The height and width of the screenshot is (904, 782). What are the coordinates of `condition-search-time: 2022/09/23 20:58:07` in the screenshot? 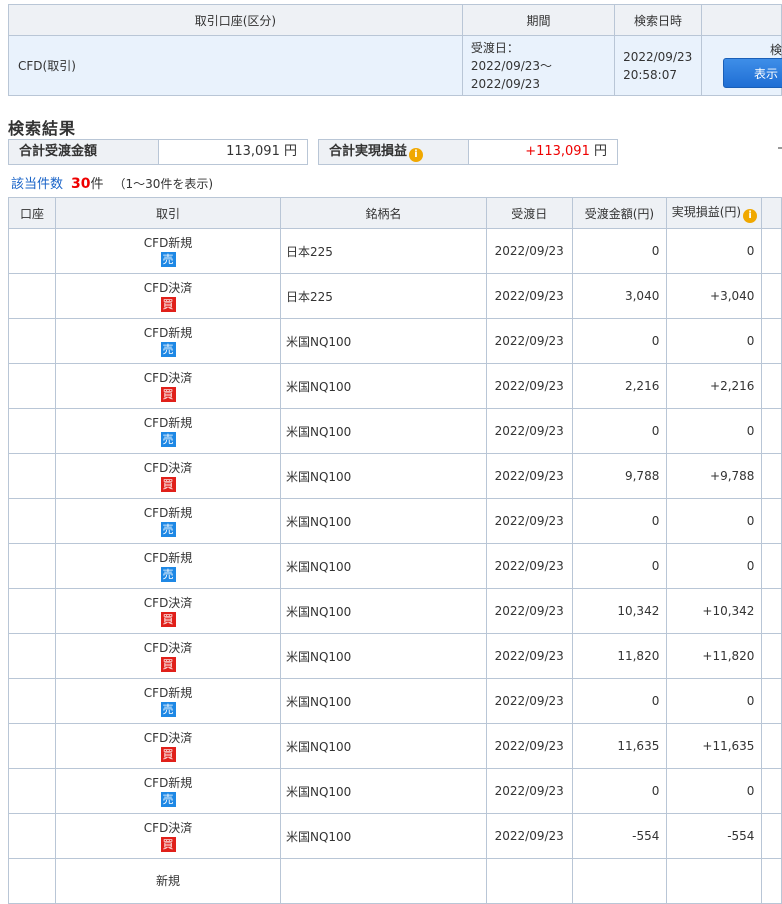 It's located at (658, 65).